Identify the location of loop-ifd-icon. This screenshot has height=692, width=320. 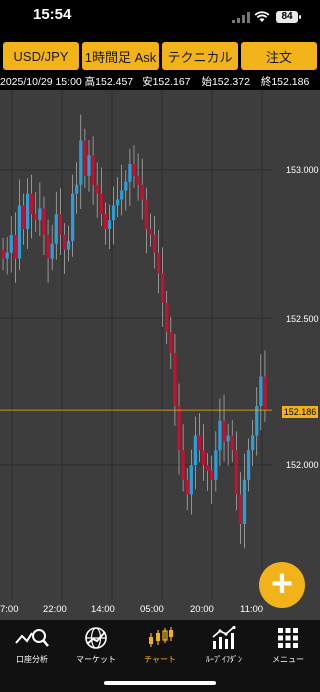
(224, 637).